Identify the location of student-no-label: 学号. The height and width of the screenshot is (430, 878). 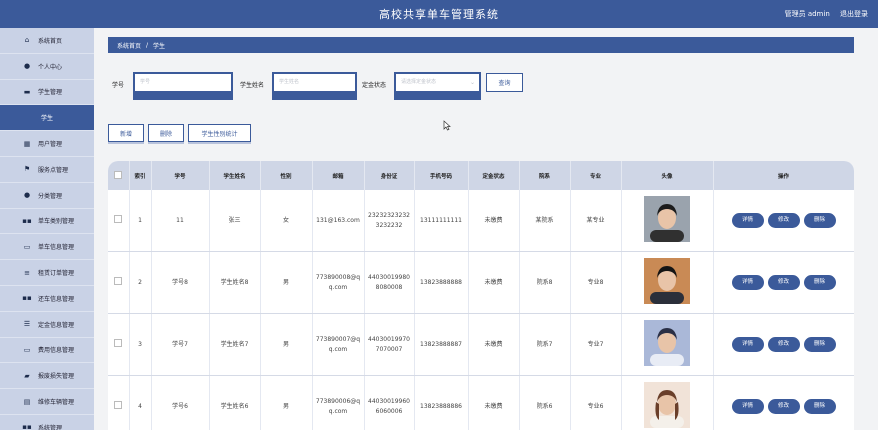
(118, 85).